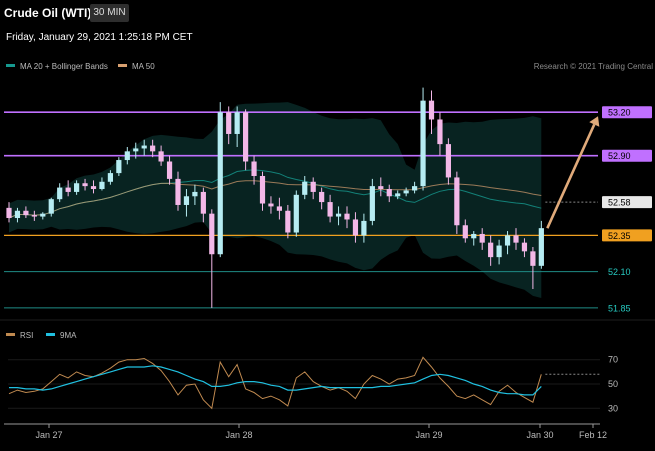 Image resolution: width=655 pixels, height=451 pixels. I want to click on x-tick-label: Jan 30, so click(539, 435).